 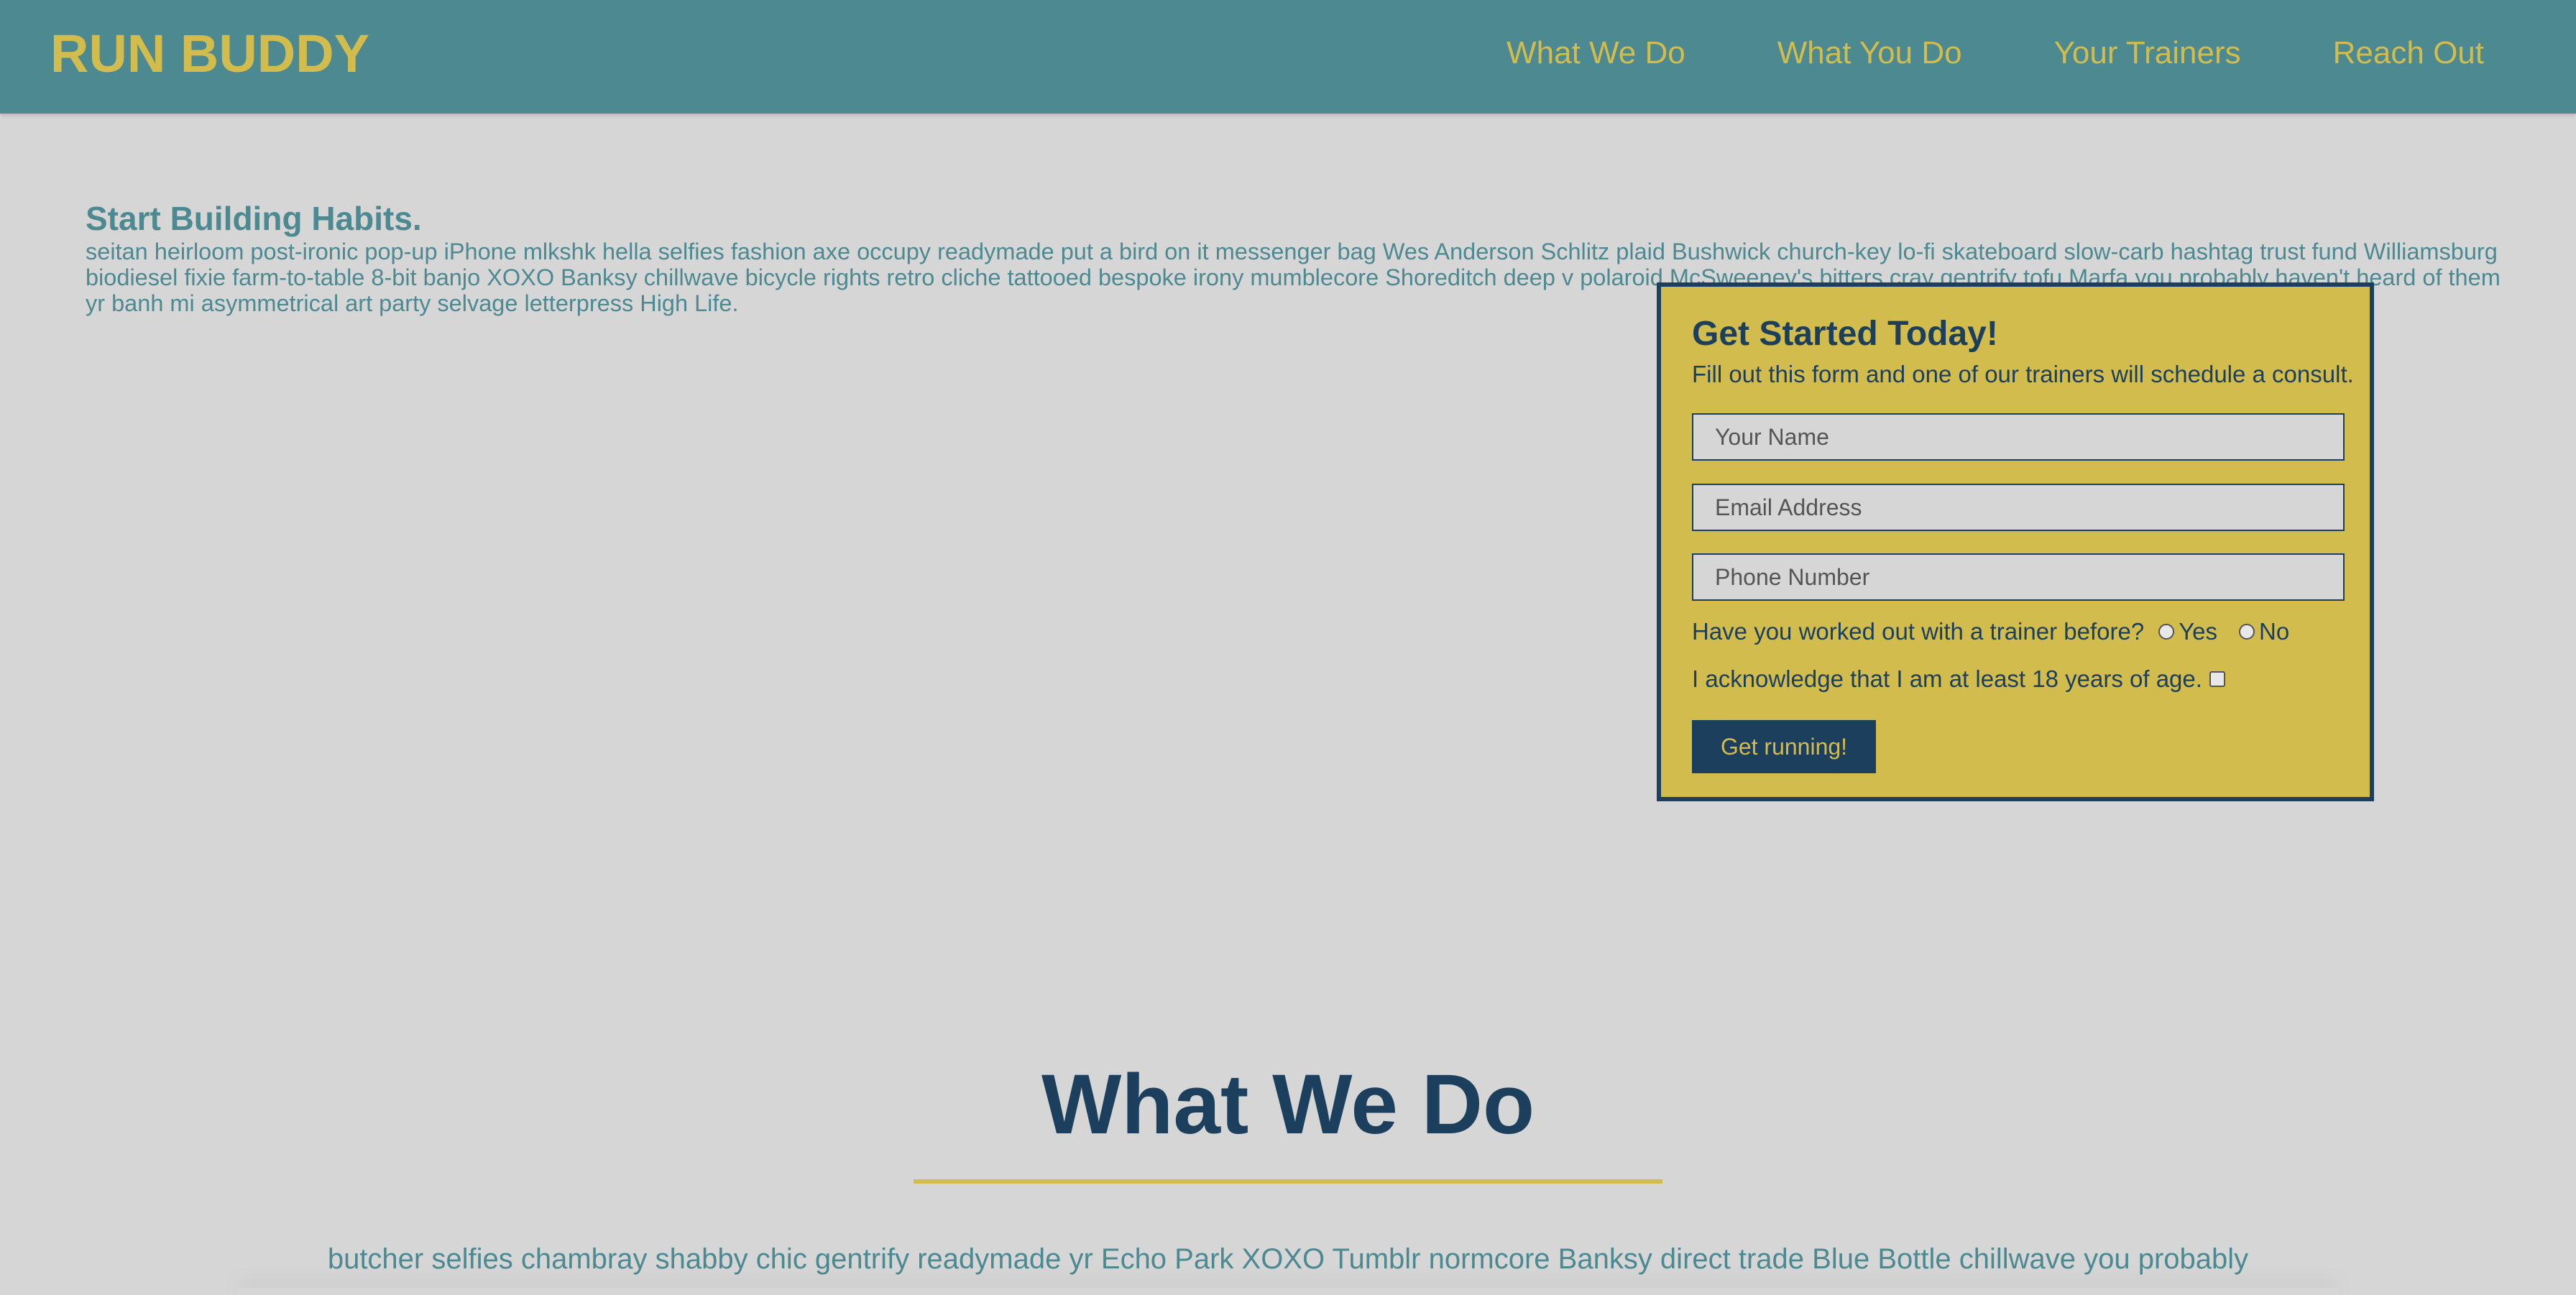 I want to click on phone-input, so click(x=2018, y=577).